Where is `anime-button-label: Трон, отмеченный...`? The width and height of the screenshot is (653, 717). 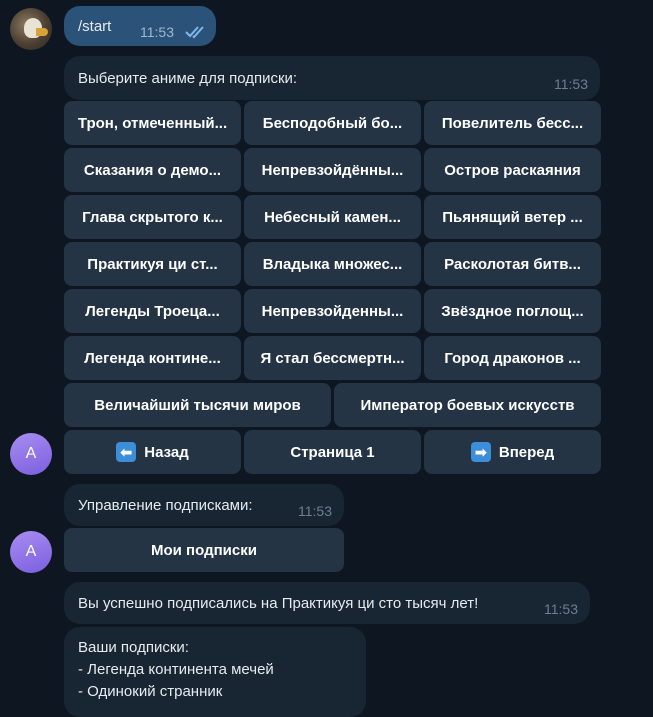 anime-button-label: Трон, отмеченный... is located at coordinates (152, 123).